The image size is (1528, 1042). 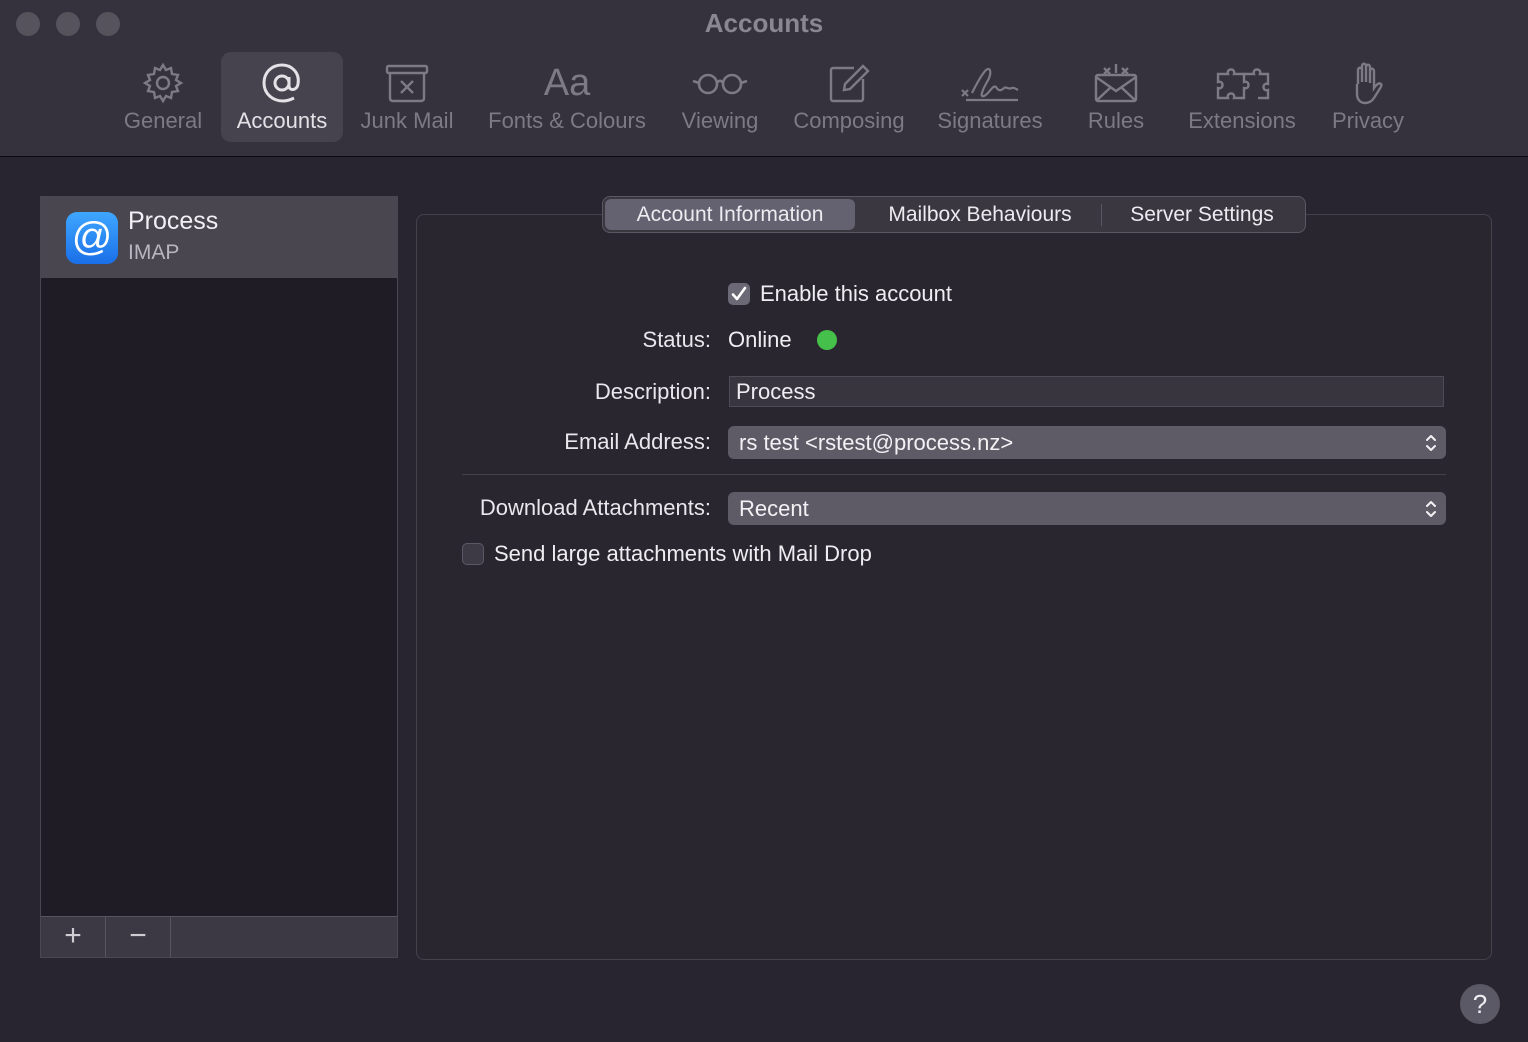 What do you see at coordinates (676, 339) in the screenshot?
I see `status-label: Status:` at bounding box center [676, 339].